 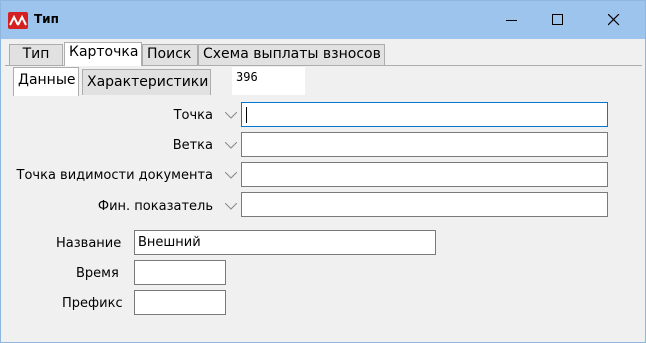 What do you see at coordinates (18, 20) in the screenshot?
I see `app-logo-icon` at bounding box center [18, 20].